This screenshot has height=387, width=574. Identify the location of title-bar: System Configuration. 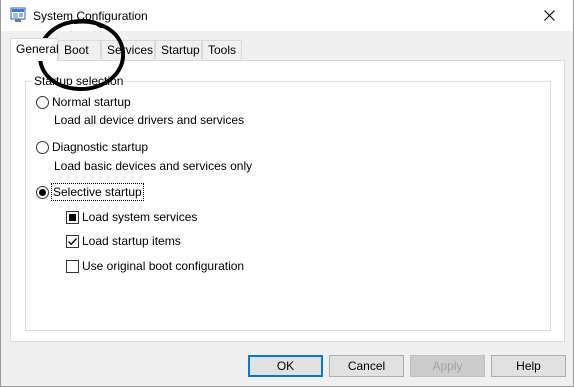
(287, 15).